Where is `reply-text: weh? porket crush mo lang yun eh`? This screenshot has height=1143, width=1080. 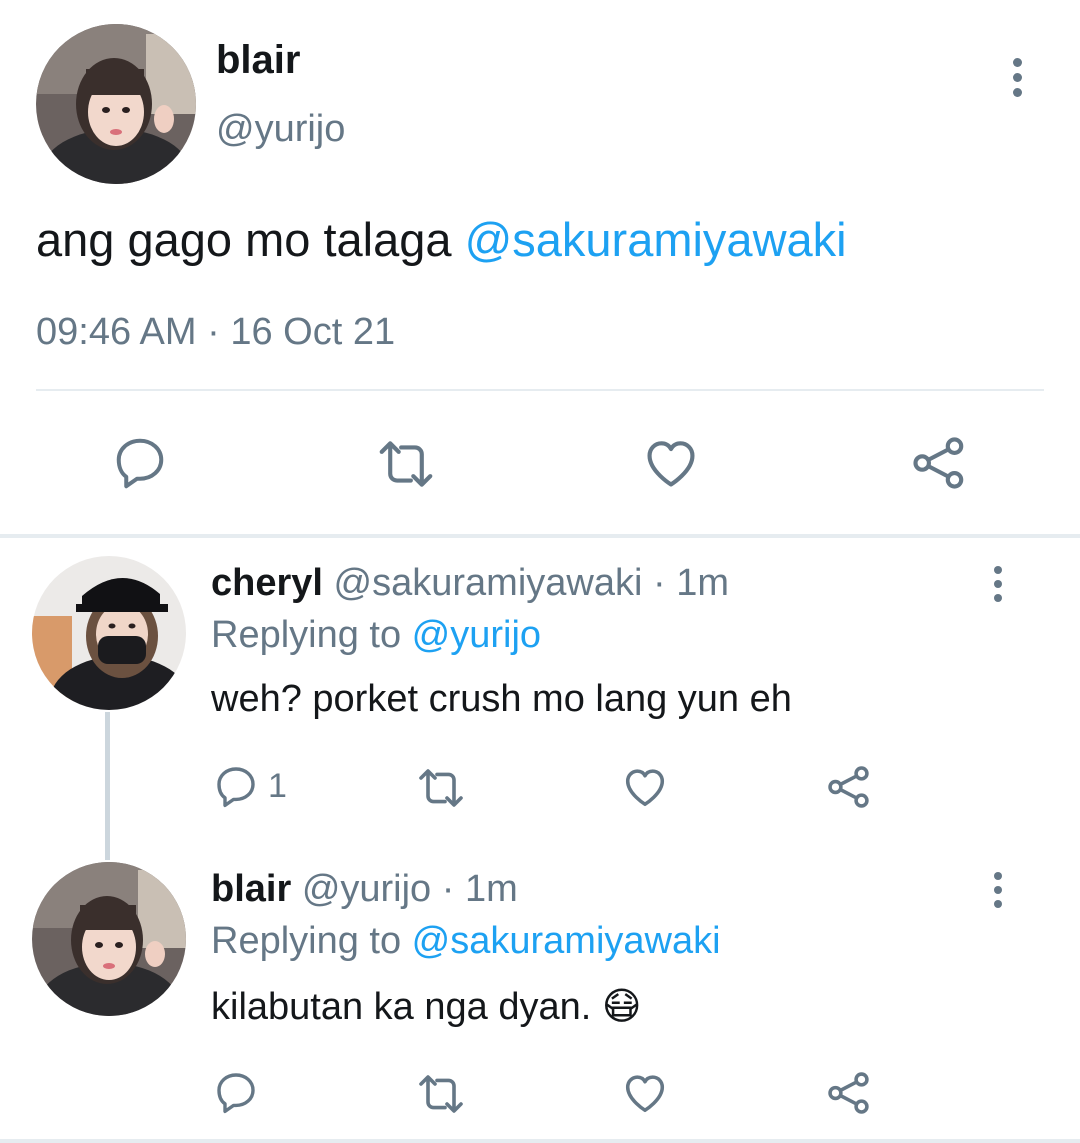 reply-text: weh? porket crush mo lang yun eh is located at coordinates (501, 699).